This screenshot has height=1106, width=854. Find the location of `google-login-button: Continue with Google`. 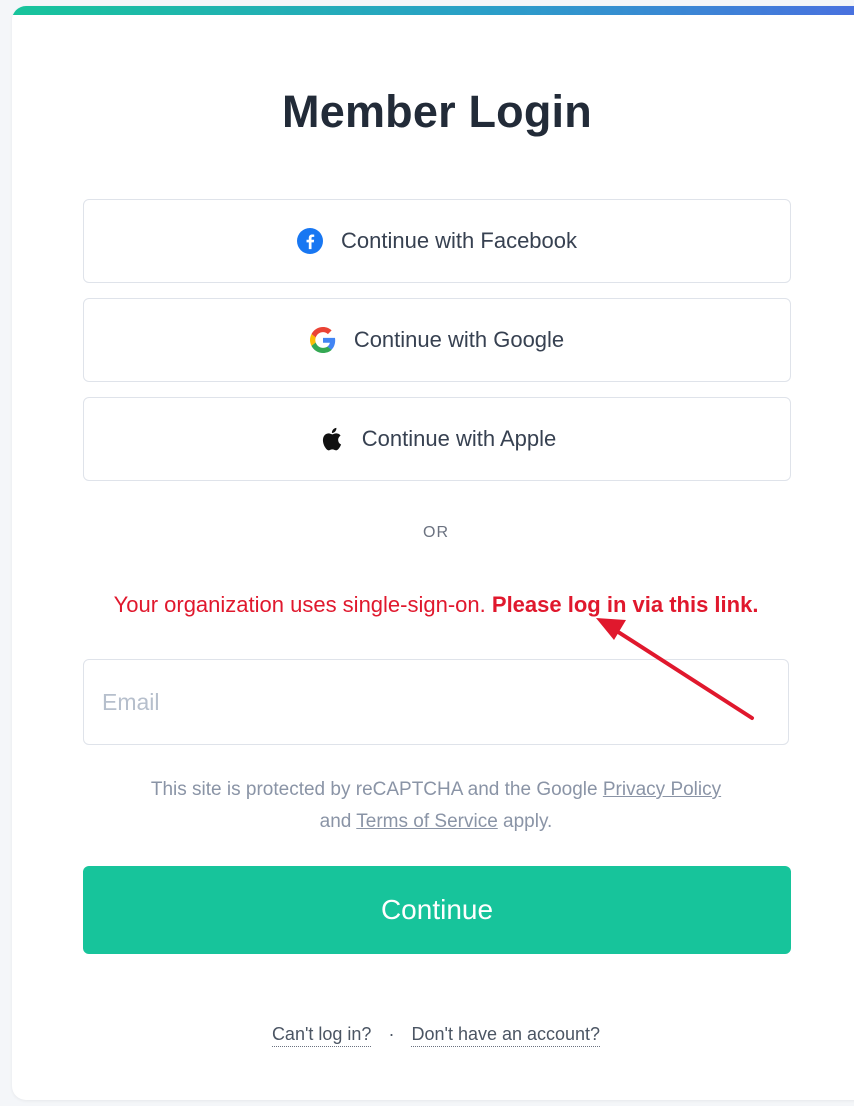

google-login-button: Continue with Google is located at coordinates (437, 340).